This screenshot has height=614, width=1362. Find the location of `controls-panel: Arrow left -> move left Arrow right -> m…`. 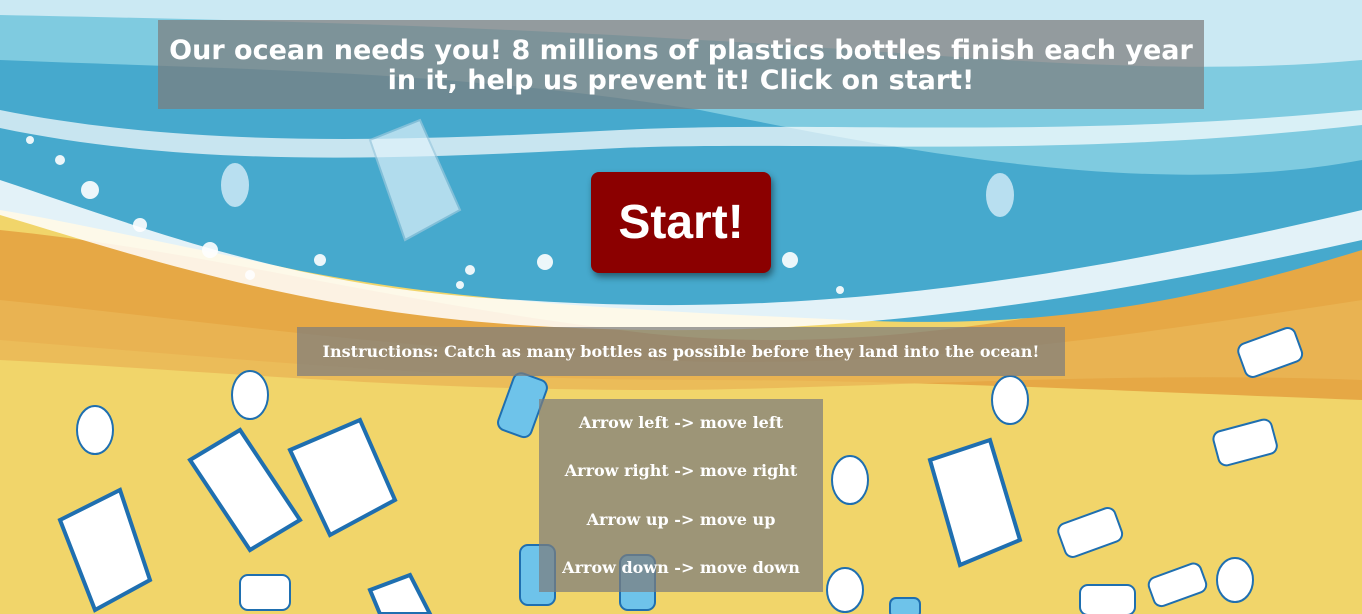

controls-panel: Arrow left -> move left Arrow right -> m… is located at coordinates (681, 495).